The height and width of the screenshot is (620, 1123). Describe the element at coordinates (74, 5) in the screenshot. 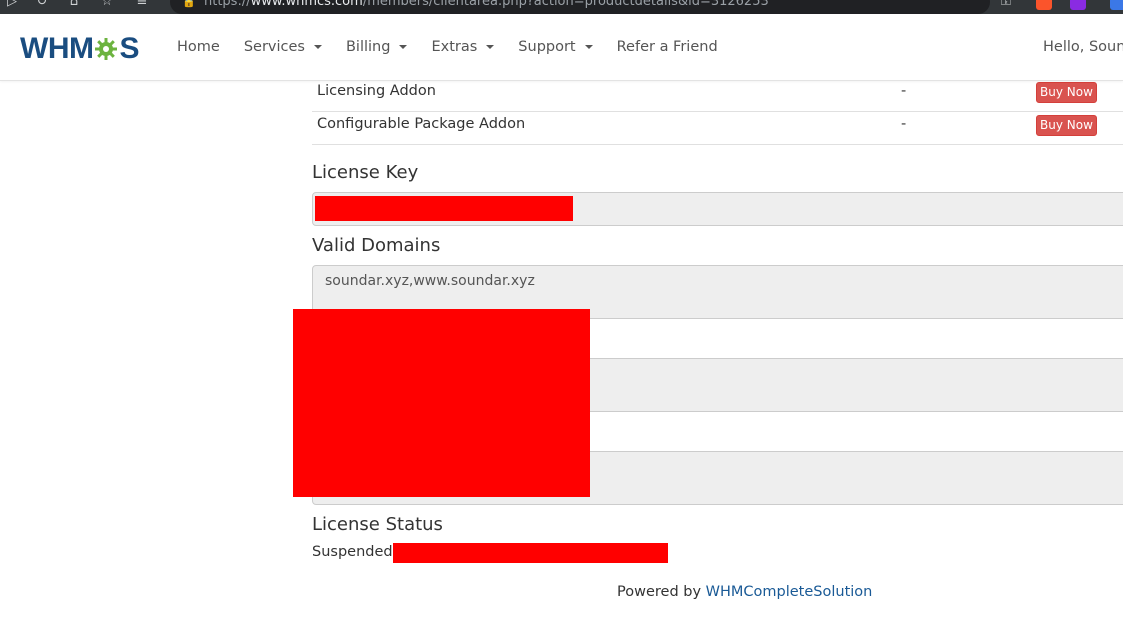

I see `home-icon: ⌂` at that location.